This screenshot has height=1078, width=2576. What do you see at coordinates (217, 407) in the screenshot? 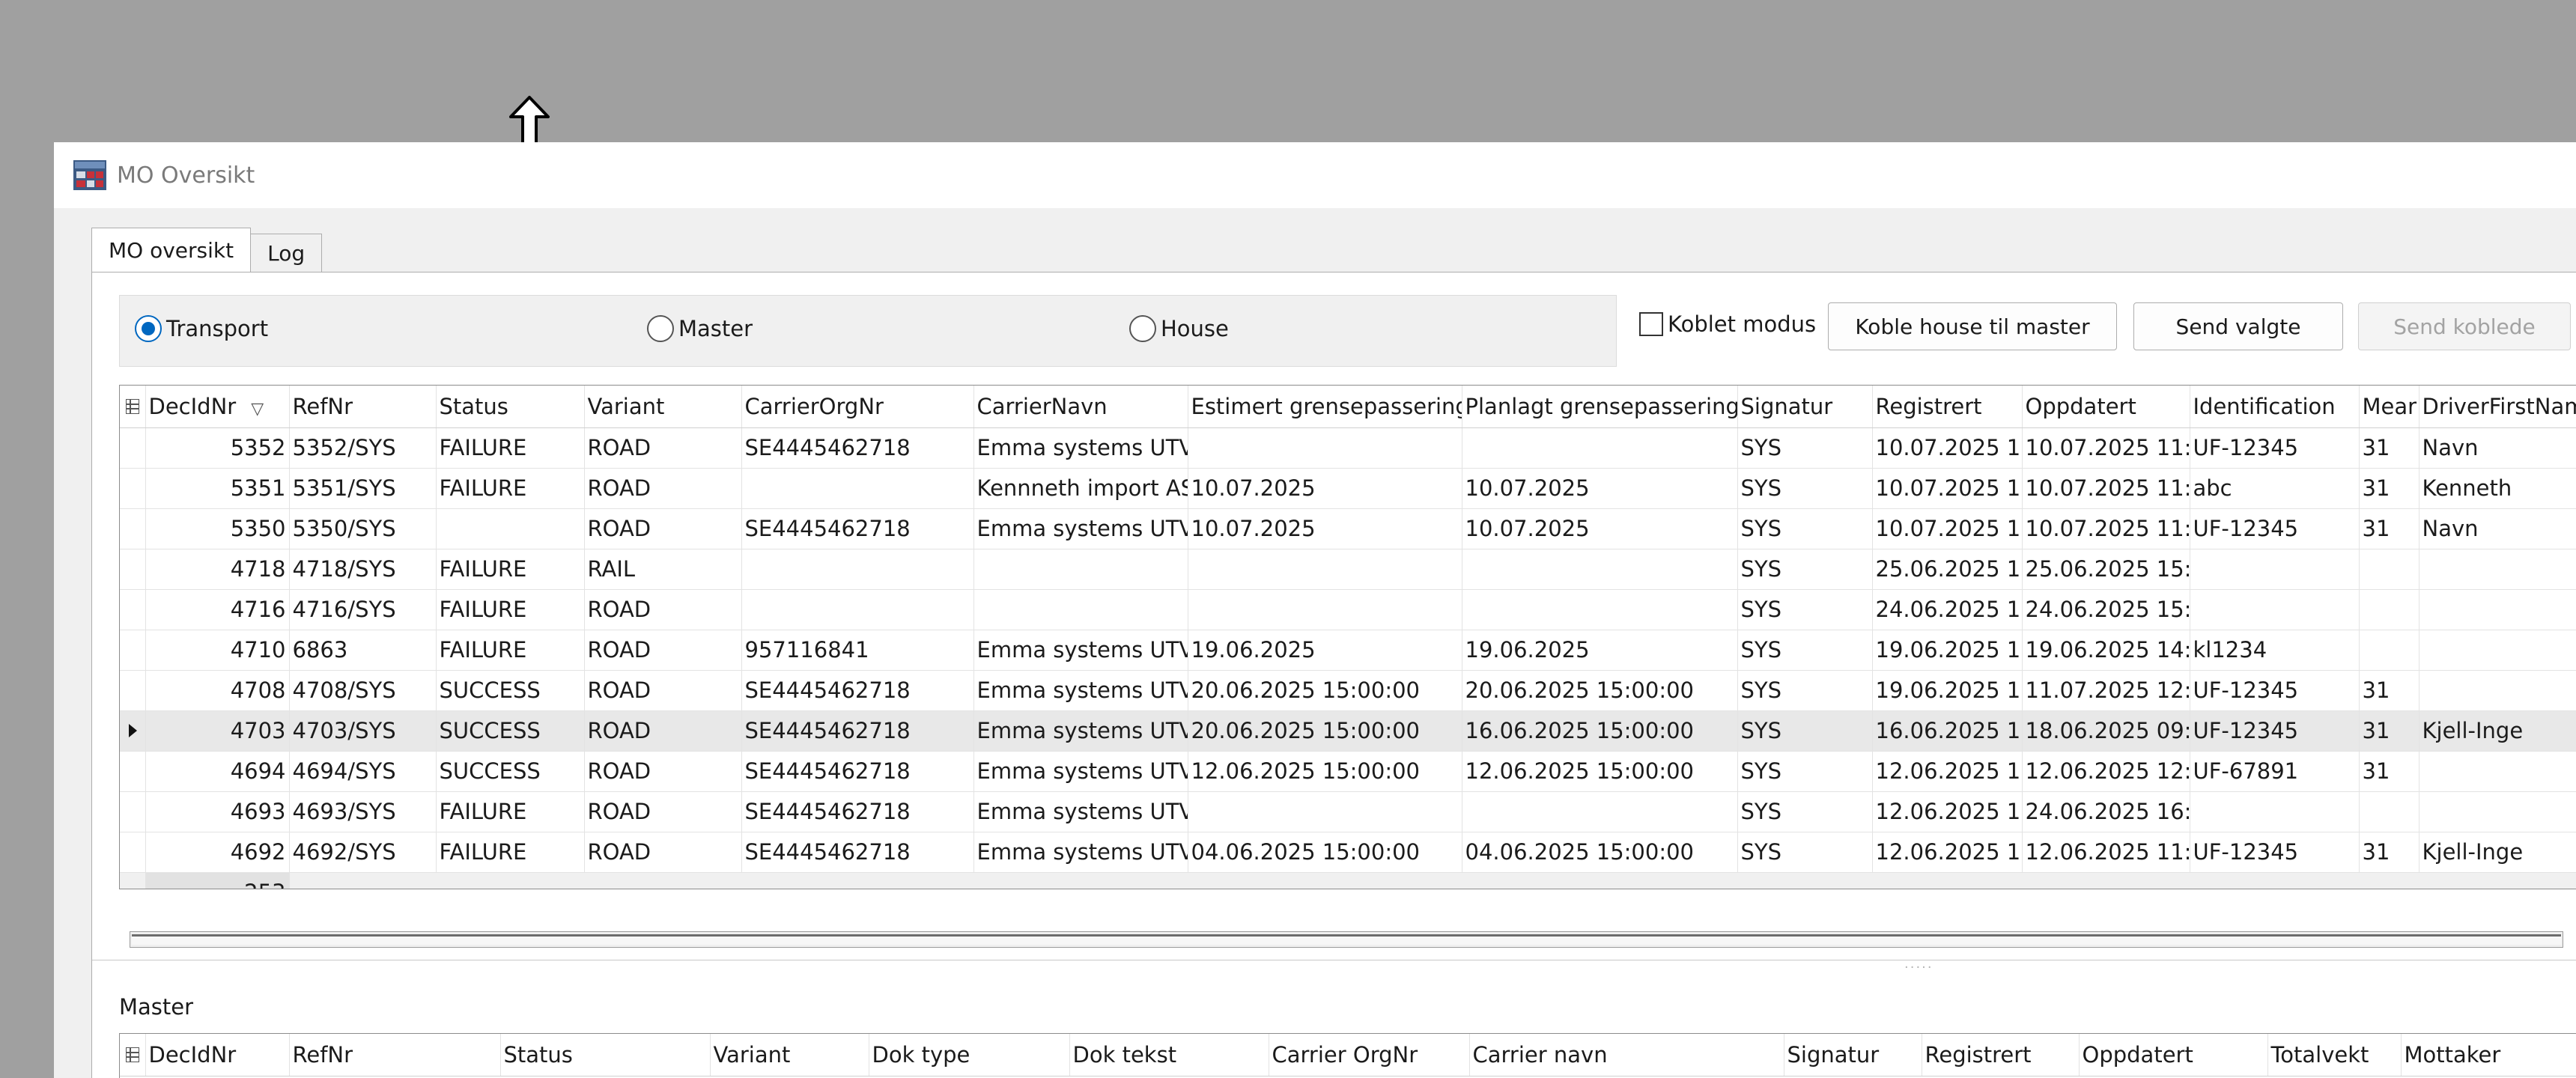
I see `column-header-decidnr: DecIdNr ▽` at bounding box center [217, 407].